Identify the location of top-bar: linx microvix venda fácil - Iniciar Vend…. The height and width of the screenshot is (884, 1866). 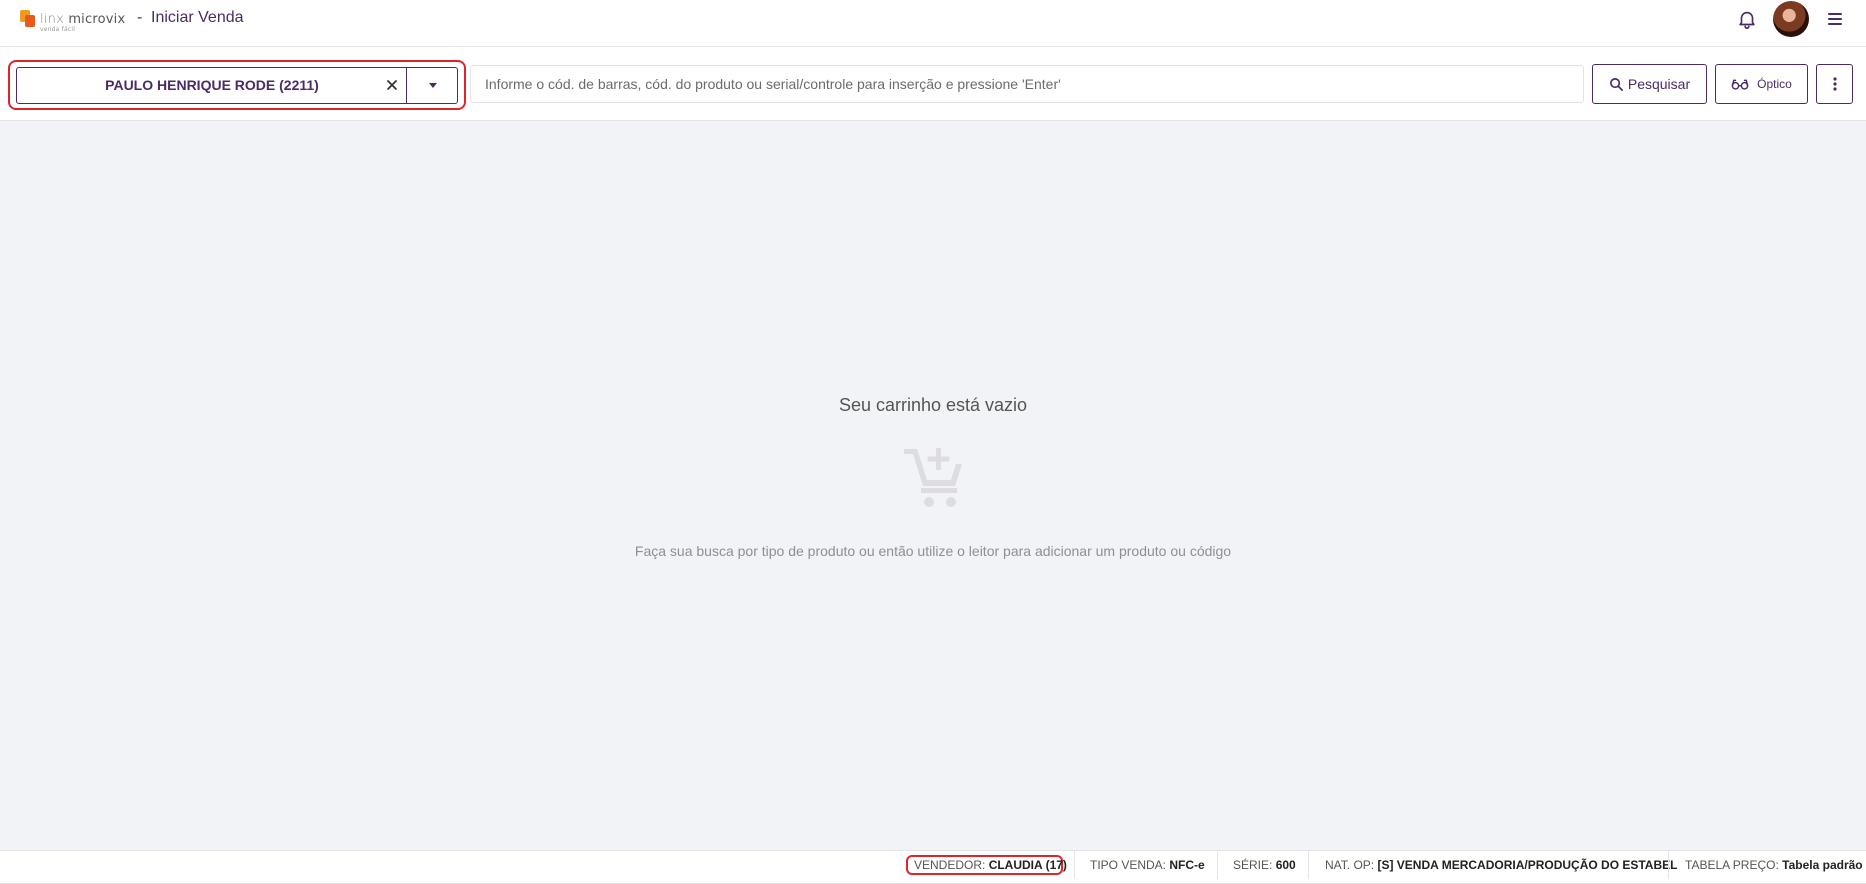
(933, 23).